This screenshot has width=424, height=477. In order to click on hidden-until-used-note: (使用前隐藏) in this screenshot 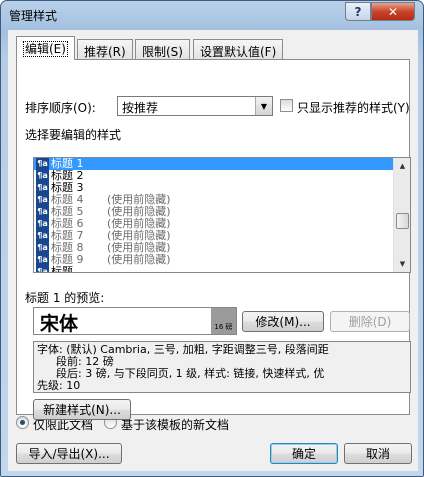, I will do `click(139, 259)`.